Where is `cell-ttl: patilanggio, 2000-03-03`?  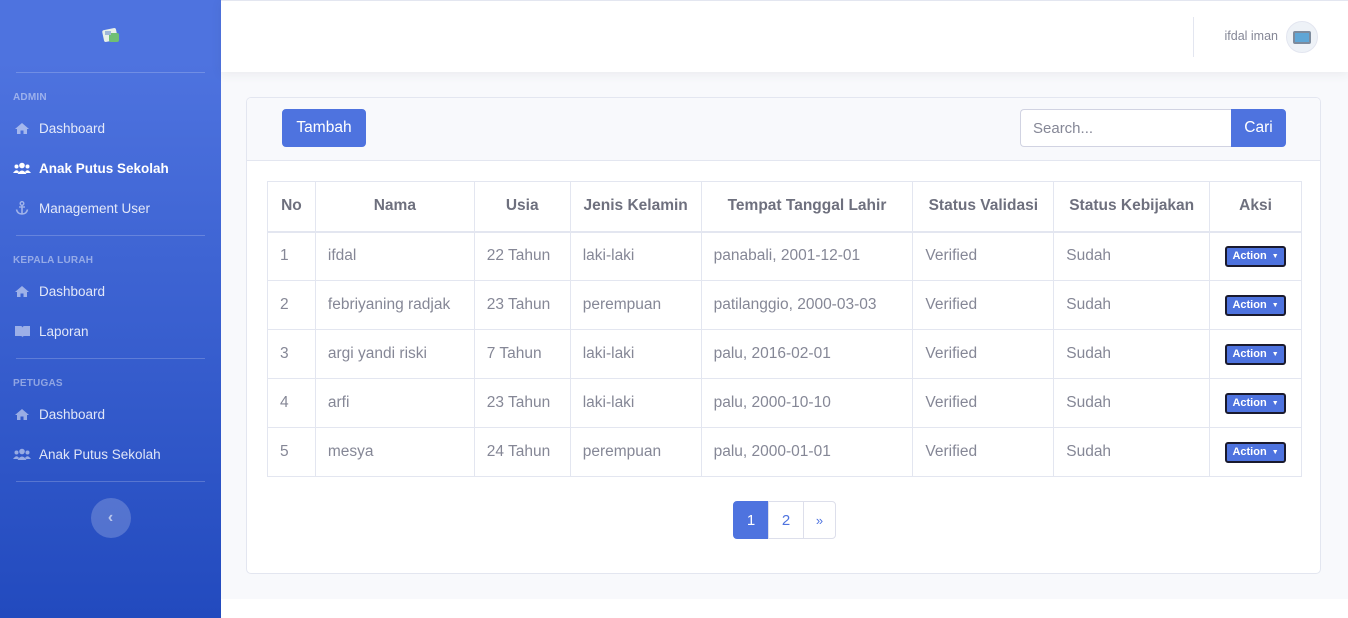 cell-ttl: patilanggio, 2000-03-03 is located at coordinates (807, 305).